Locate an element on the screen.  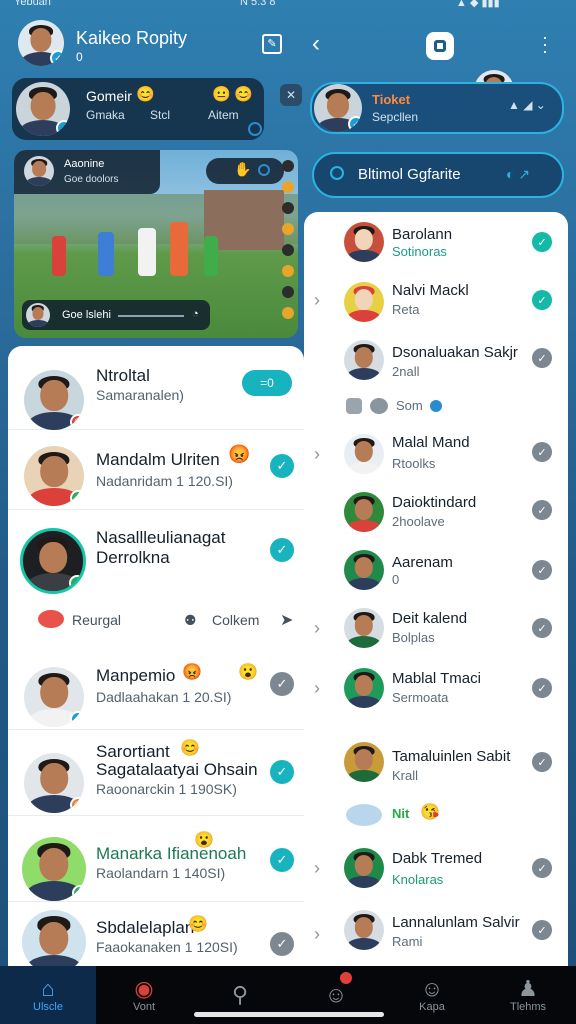
camera-button is located at coordinates (440, 46).